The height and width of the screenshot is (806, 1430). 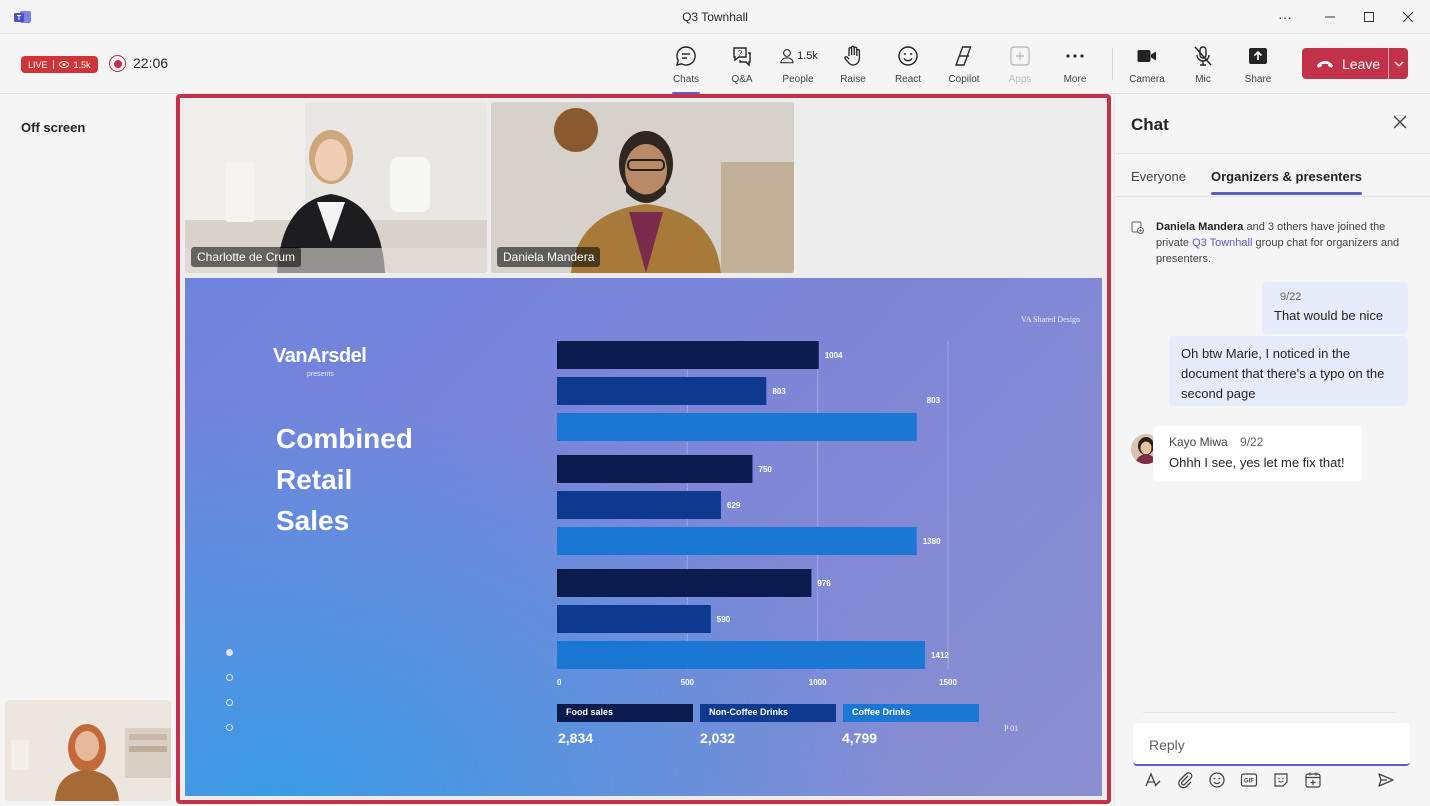 I want to click on format-text-icon, so click(x=1153, y=779).